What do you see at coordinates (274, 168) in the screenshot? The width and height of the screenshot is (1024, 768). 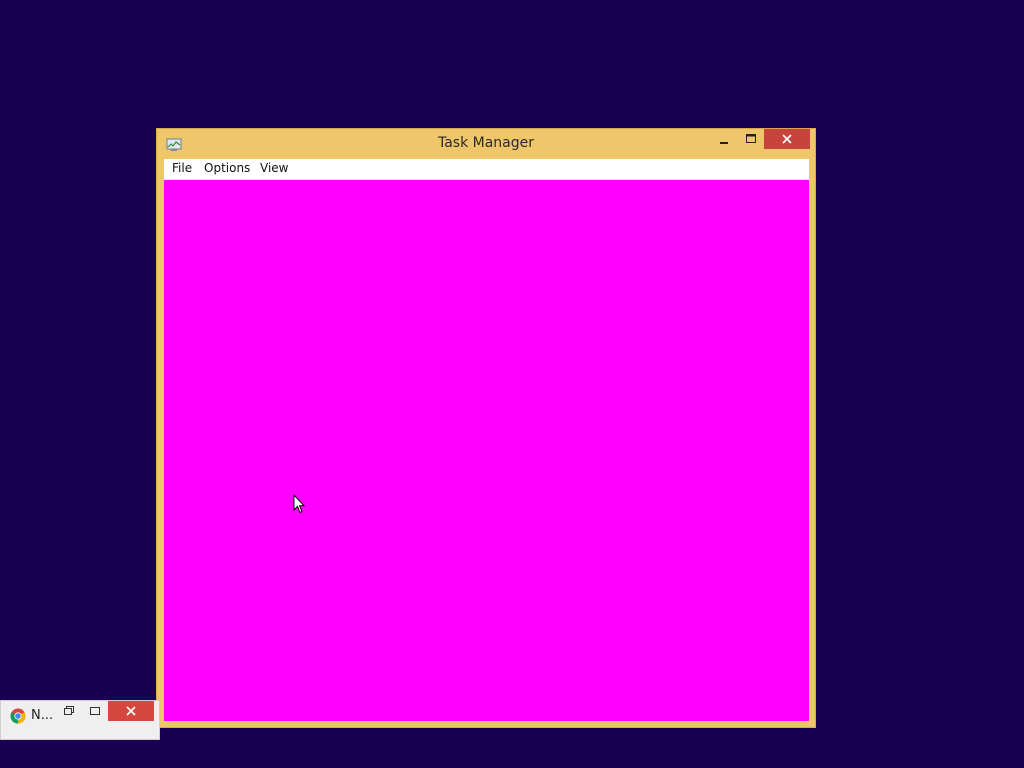 I see `menu-view: View` at bounding box center [274, 168].